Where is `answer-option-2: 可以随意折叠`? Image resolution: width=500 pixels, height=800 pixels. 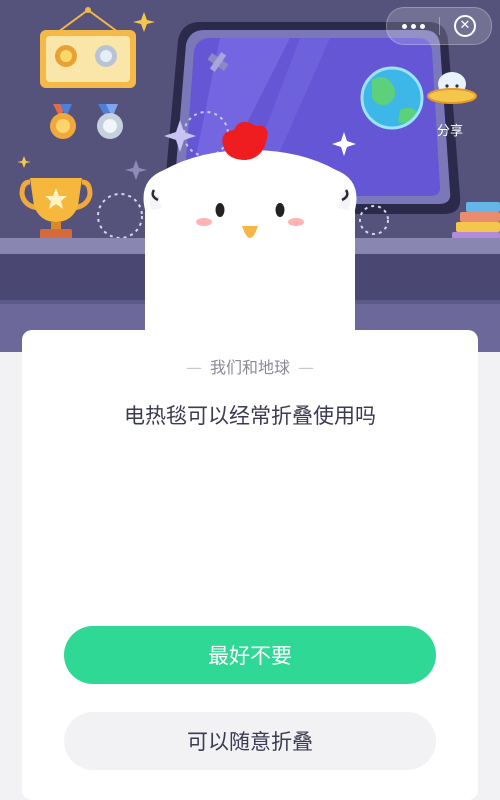 answer-option-2: 可以随意折叠 is located at coordinates (250, 741).